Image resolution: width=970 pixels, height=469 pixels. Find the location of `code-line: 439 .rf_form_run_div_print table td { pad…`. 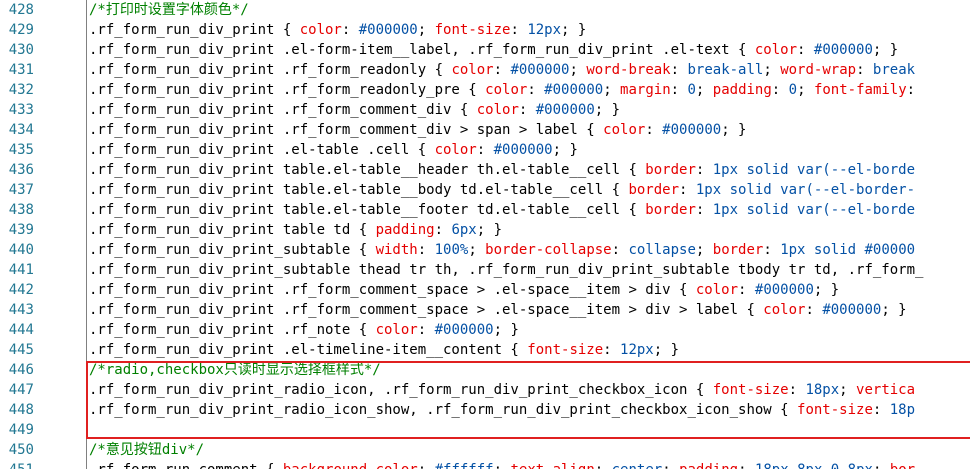

code-line: 439 .rf_form_run_div_print table td { pad… is located at coordinates (485, 230).